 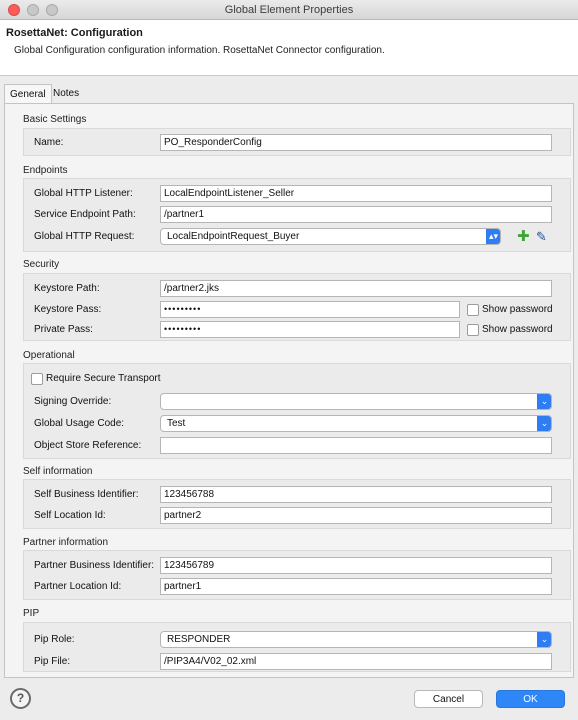 What do you see at coordinates (79, 423) in the screenshot?
I see `usage-code-label: Global Usage Code:` at bounding box center [79, 423].